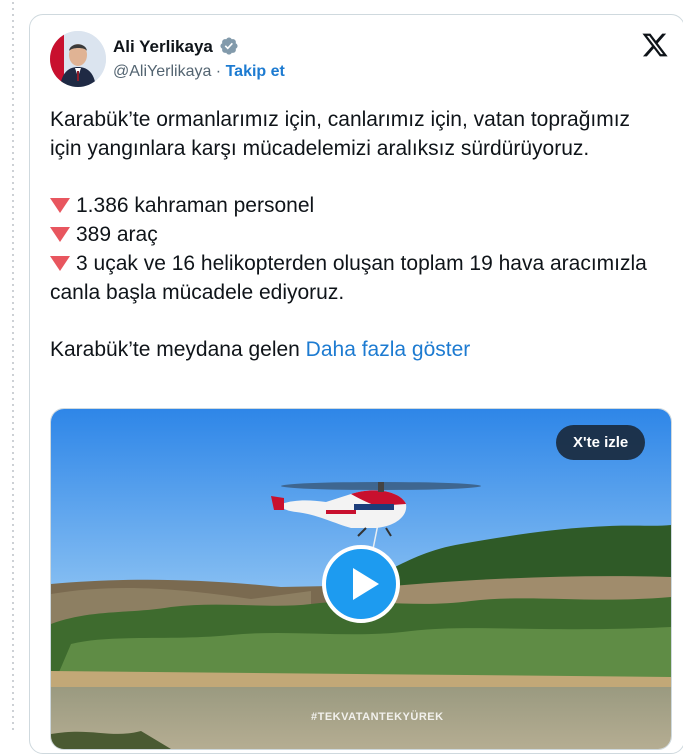  I want to click on author-name: Ali Yerlikaya, so click(163, 47).